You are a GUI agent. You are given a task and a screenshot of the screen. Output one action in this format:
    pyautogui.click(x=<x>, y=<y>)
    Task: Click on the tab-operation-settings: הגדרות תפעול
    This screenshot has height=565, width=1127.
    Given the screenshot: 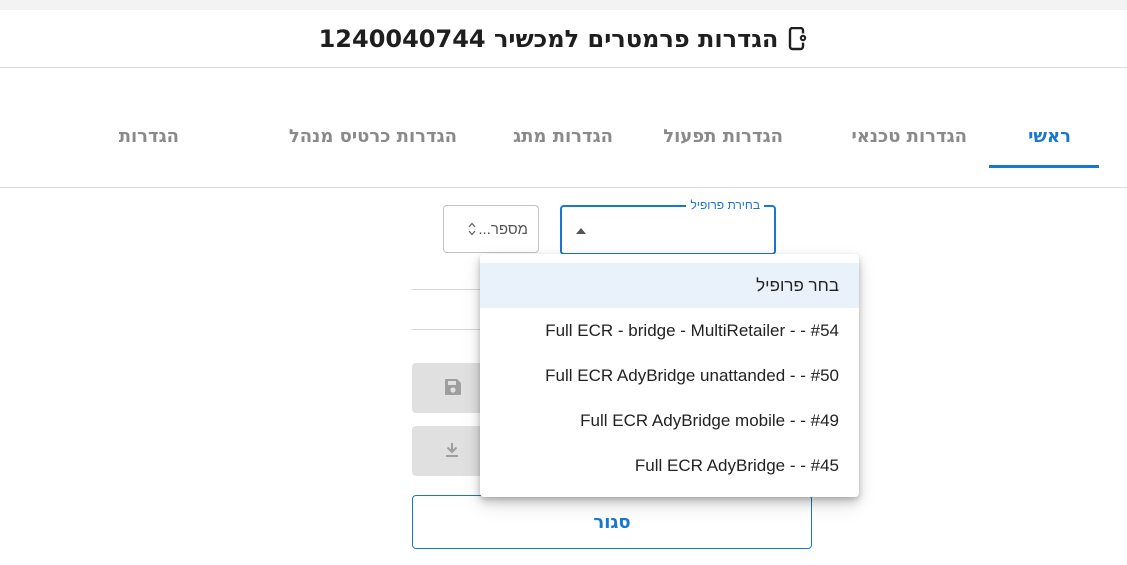 What is the action you would take?
    pyautogui.click(x=723, y=147)
    